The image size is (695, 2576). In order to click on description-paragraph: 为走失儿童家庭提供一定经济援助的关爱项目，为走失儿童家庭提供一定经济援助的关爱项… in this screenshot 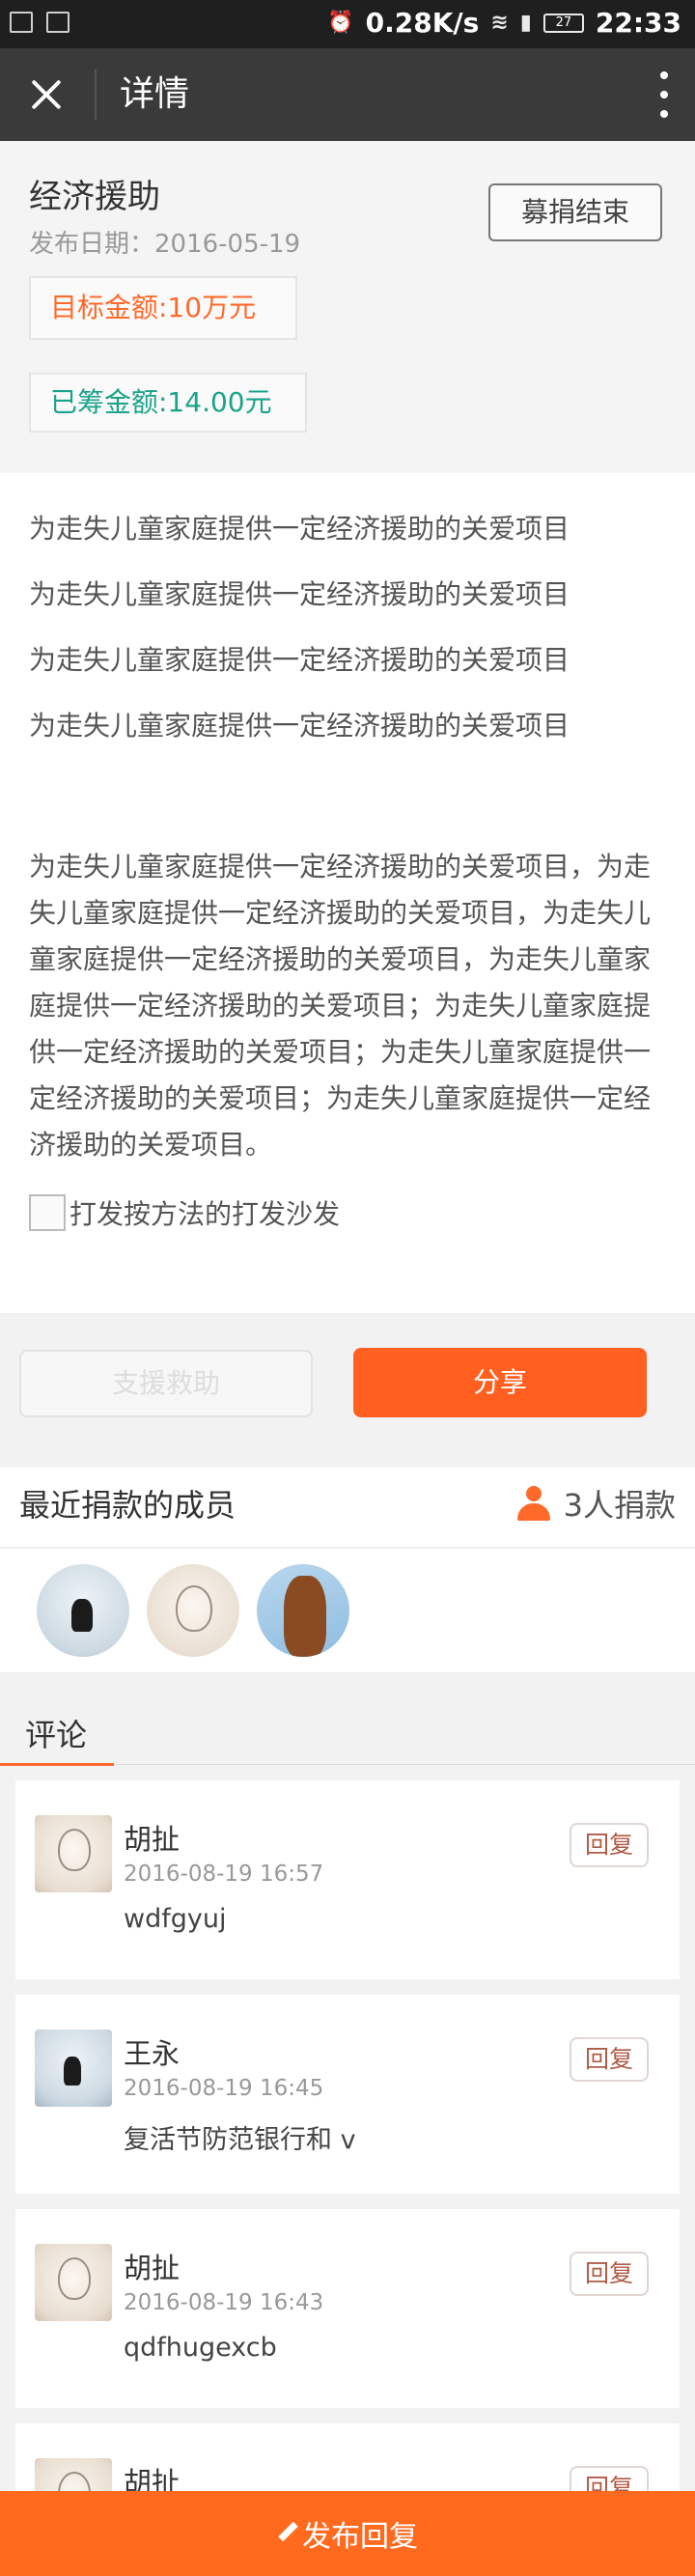, I will do `click(340, 1006)`.